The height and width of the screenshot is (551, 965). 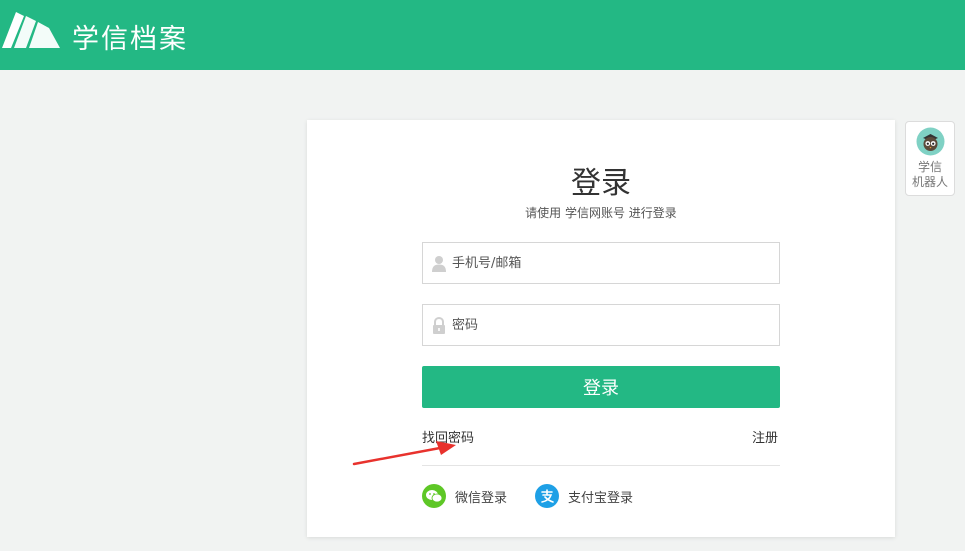 I want to click on divider, so click(x=601, y=465).